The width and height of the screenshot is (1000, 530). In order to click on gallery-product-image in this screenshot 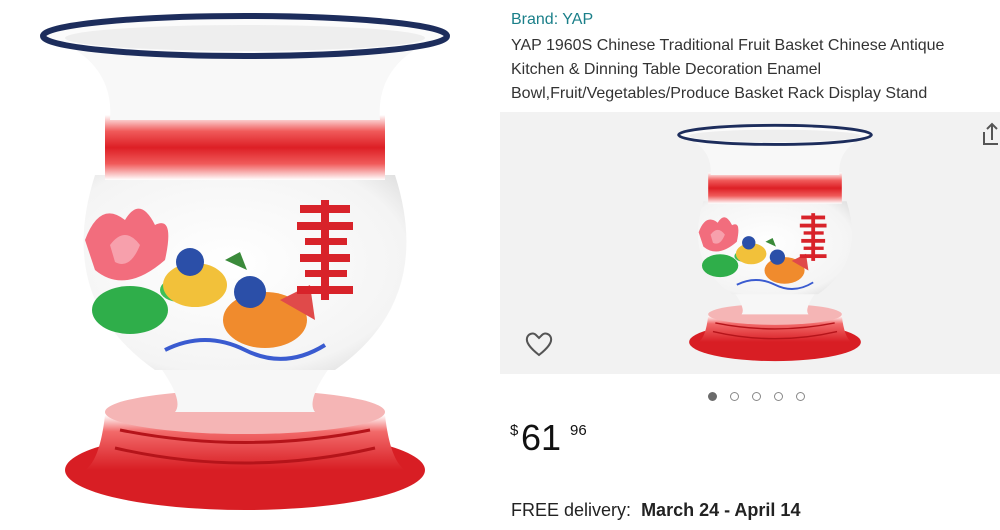, I will do `click(775, 243)`.